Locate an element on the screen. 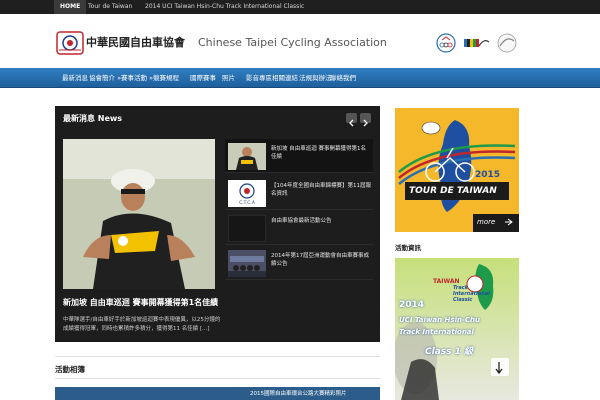  news-list-title: 2014年第17屆亞洲運動會自由車賽事成績公告 is located at coordinates (320, 260).